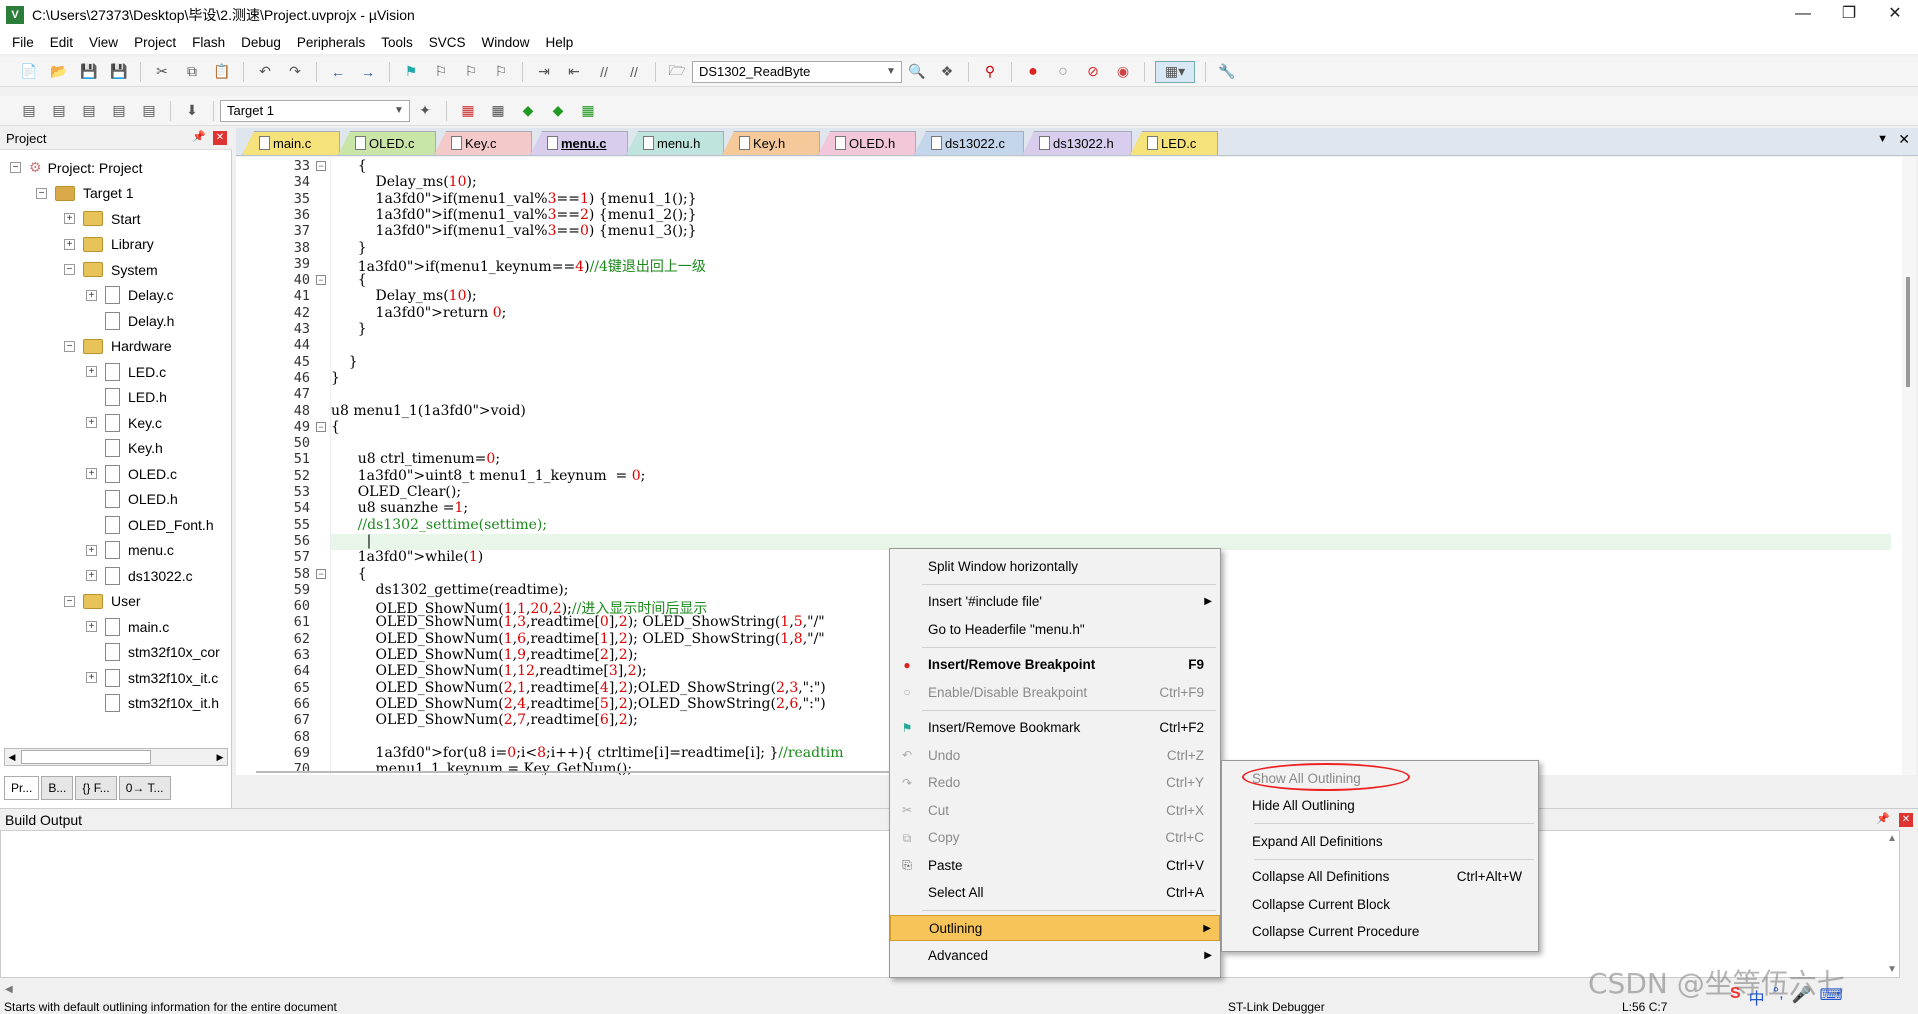 The width and height of the screenshot is (1918, 1014). Describe the element at coordinates (498, 111) in the screenshot. I see `file-extensions-icon: ▦` at that location.